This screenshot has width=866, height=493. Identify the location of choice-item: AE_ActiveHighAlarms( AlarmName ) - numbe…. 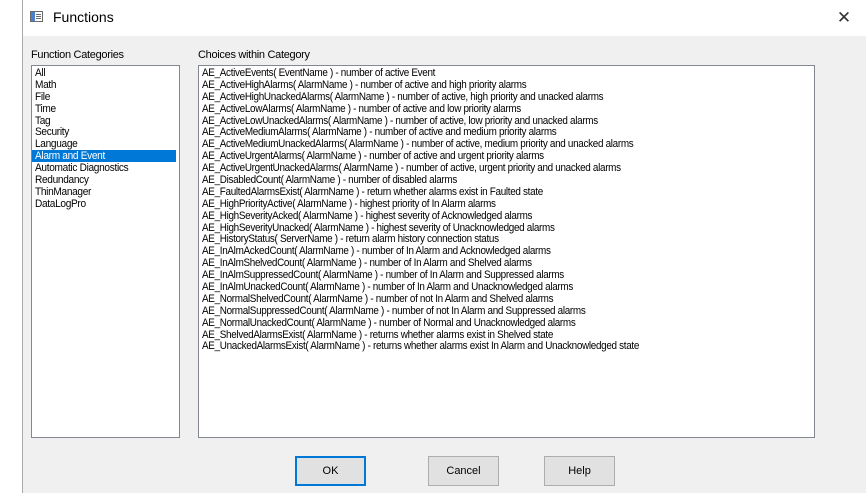
(506, 85).